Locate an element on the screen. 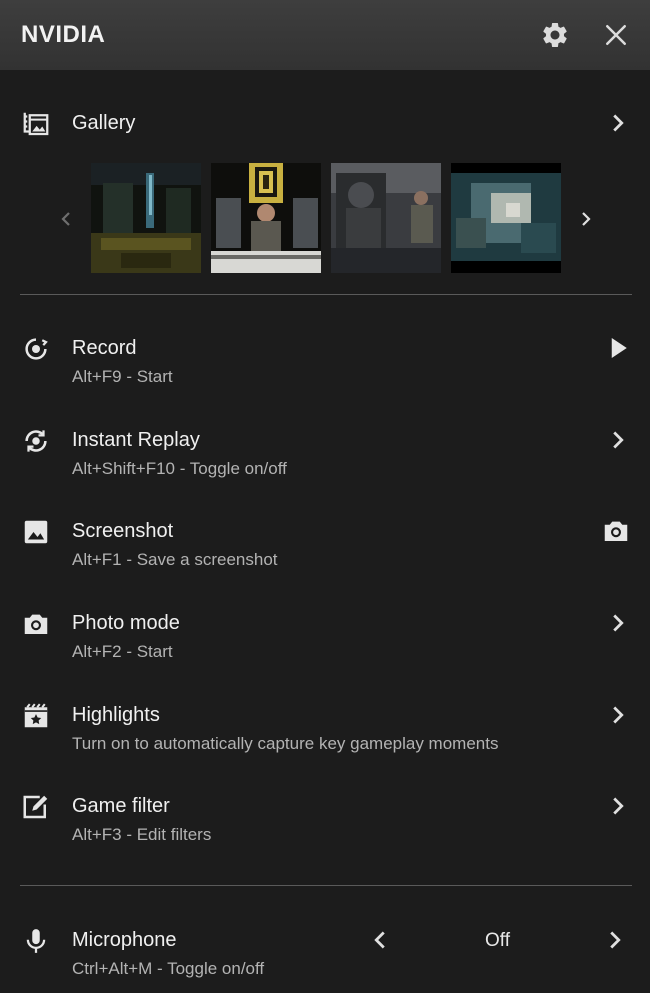 This screenshot has width=650, height=993. gallery-label: Gallery is located at coordinates (104, 123).